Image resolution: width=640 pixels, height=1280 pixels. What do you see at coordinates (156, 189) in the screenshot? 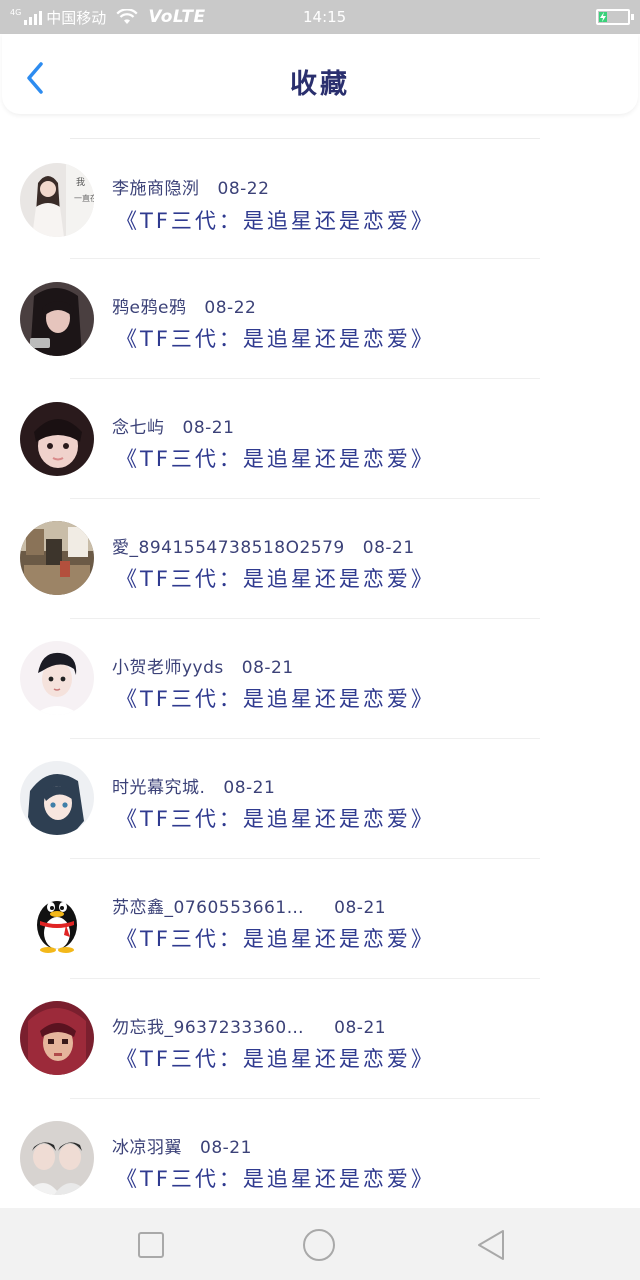
I see `sender-name: 李施商隐洌` at bounding box center [156, 189].